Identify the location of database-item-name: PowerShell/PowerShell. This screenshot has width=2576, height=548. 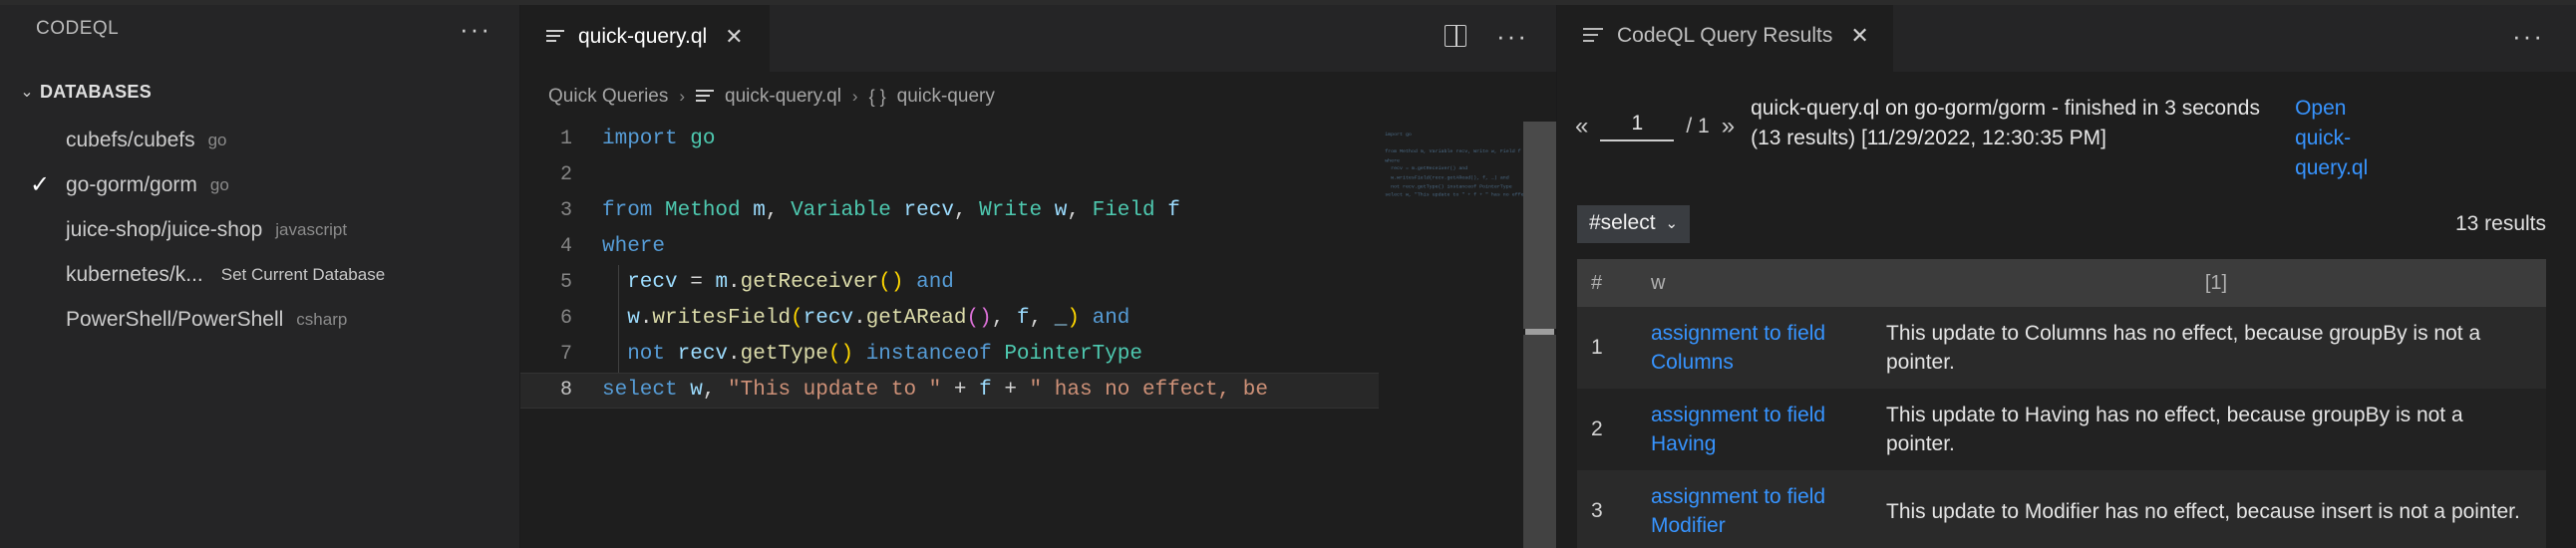
(175, 319).